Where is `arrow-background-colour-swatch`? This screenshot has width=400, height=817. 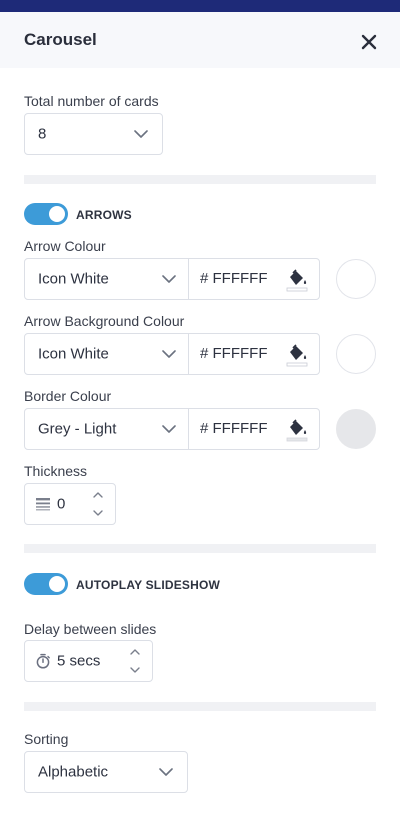
arrow-background-colour-swatch is located at coordinates (356, 354).